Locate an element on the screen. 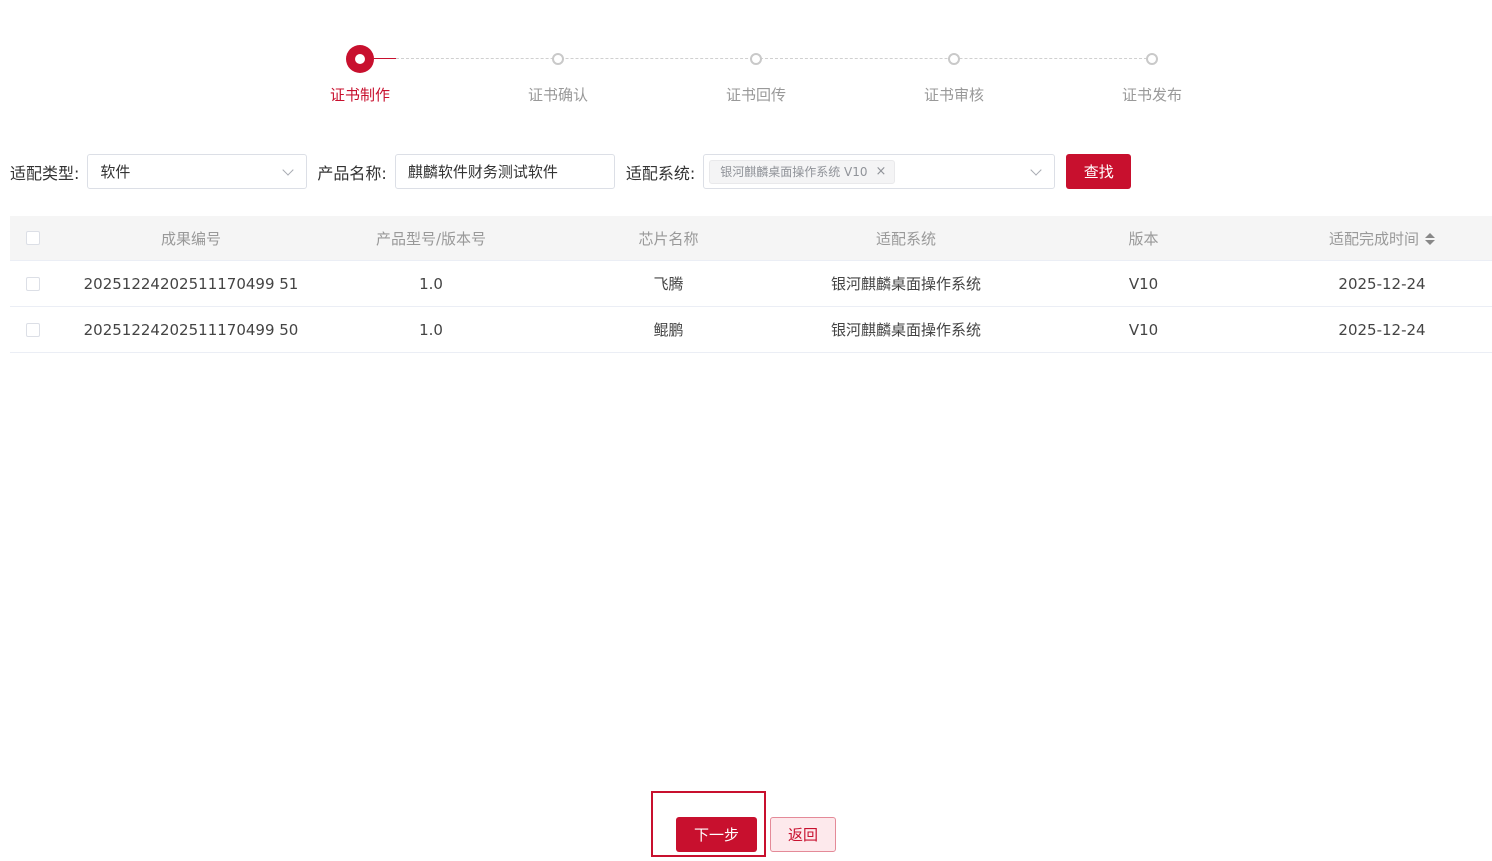 This screenshot has width=1492, height=861. system-multiselect: 银河麒麟桌面操作系统 V10 × is located at coordinates (879, 171).